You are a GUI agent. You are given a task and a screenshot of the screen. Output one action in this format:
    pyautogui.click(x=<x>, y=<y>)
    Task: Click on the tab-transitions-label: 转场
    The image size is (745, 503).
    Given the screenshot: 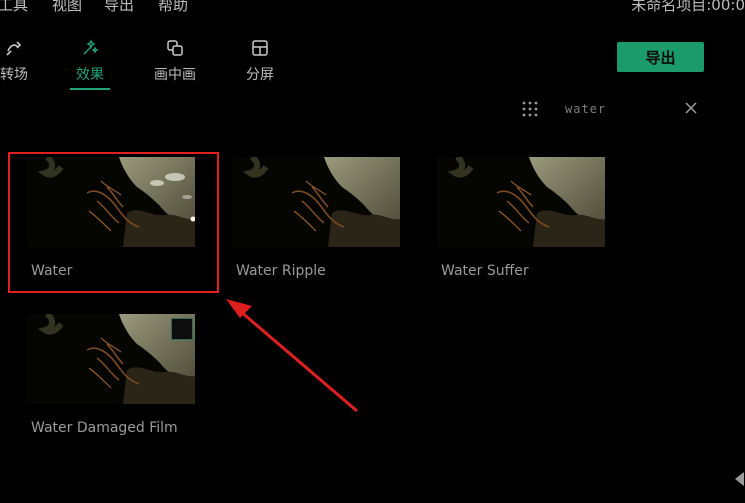 What is the action you would take?
    pyautogui.click(x=14, y=75)
    